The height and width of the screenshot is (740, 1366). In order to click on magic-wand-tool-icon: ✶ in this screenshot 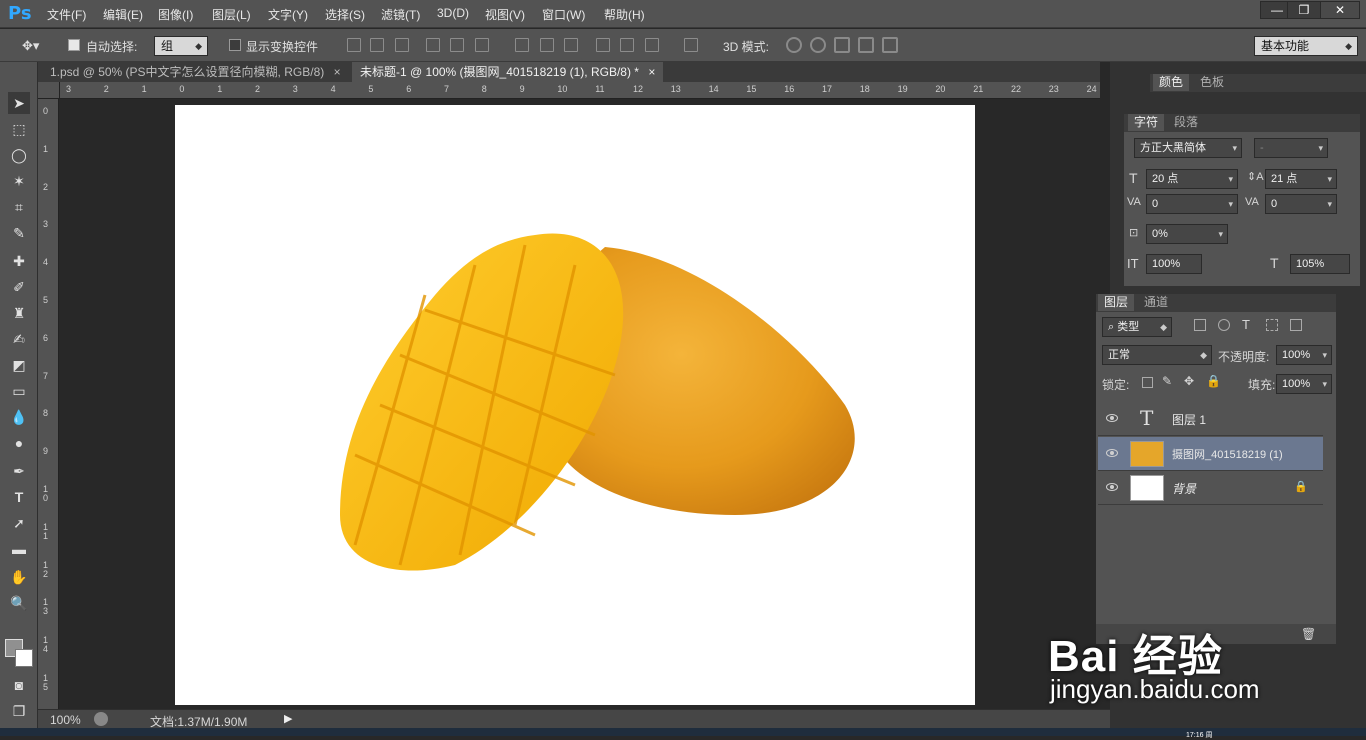, I will do `click(19, 181)`.